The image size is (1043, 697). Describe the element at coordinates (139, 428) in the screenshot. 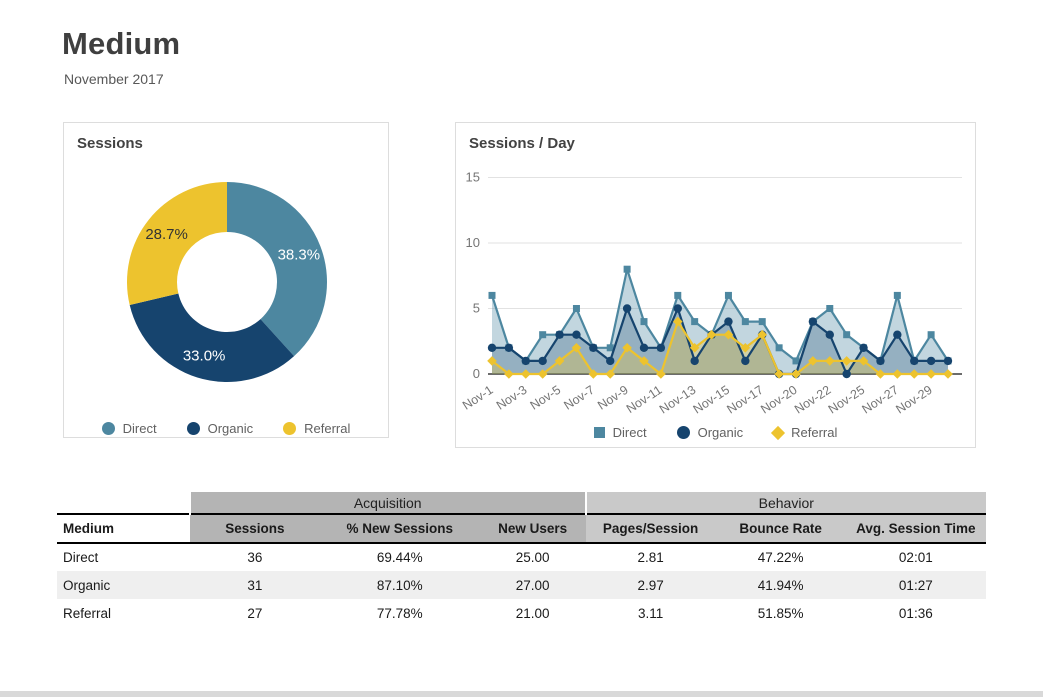

I see `legend-label: Direct` at that location.